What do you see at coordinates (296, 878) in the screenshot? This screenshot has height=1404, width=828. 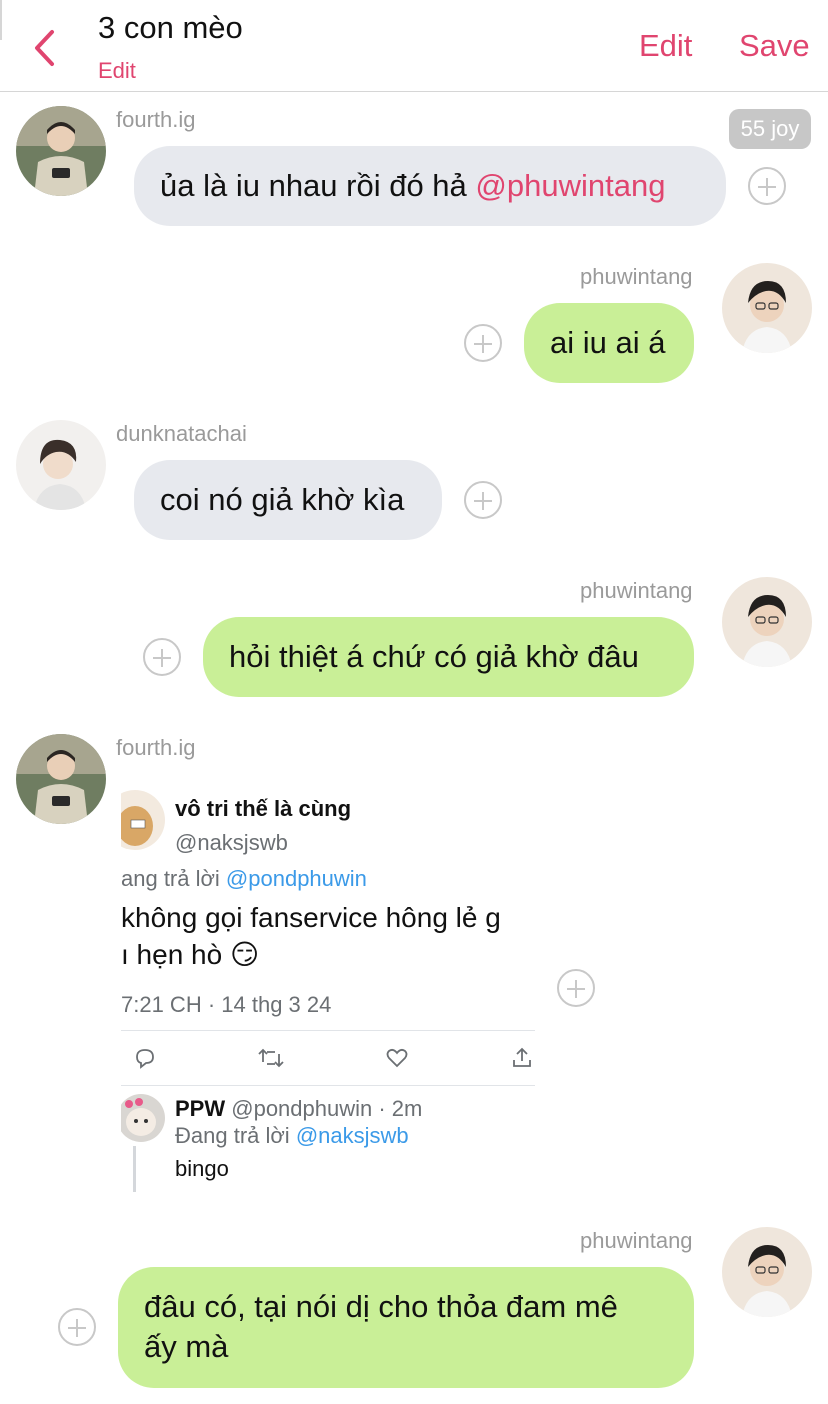 I see `tweet-reply-to-link: @pondphuwin` at bounding box center [296, 878].